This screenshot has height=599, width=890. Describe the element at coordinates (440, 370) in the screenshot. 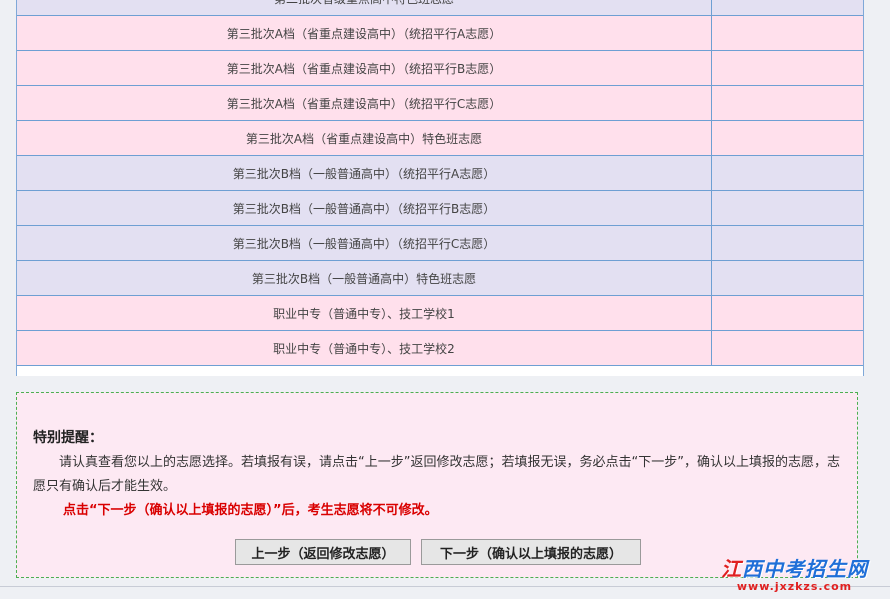

I see `table-bottom-spacer` at that location.